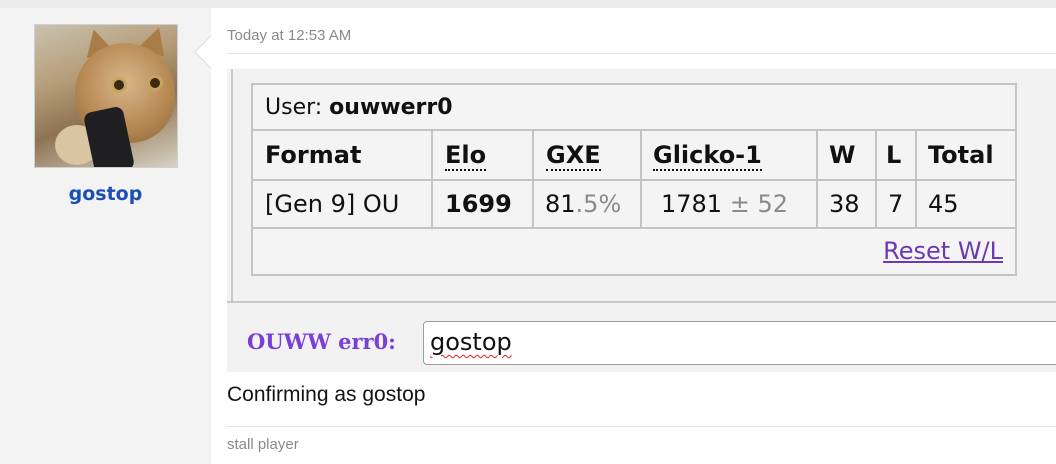  Describe the element at coordinates (471, 342) in the screenshot. I see `chat-input-value: gostop` at that location.